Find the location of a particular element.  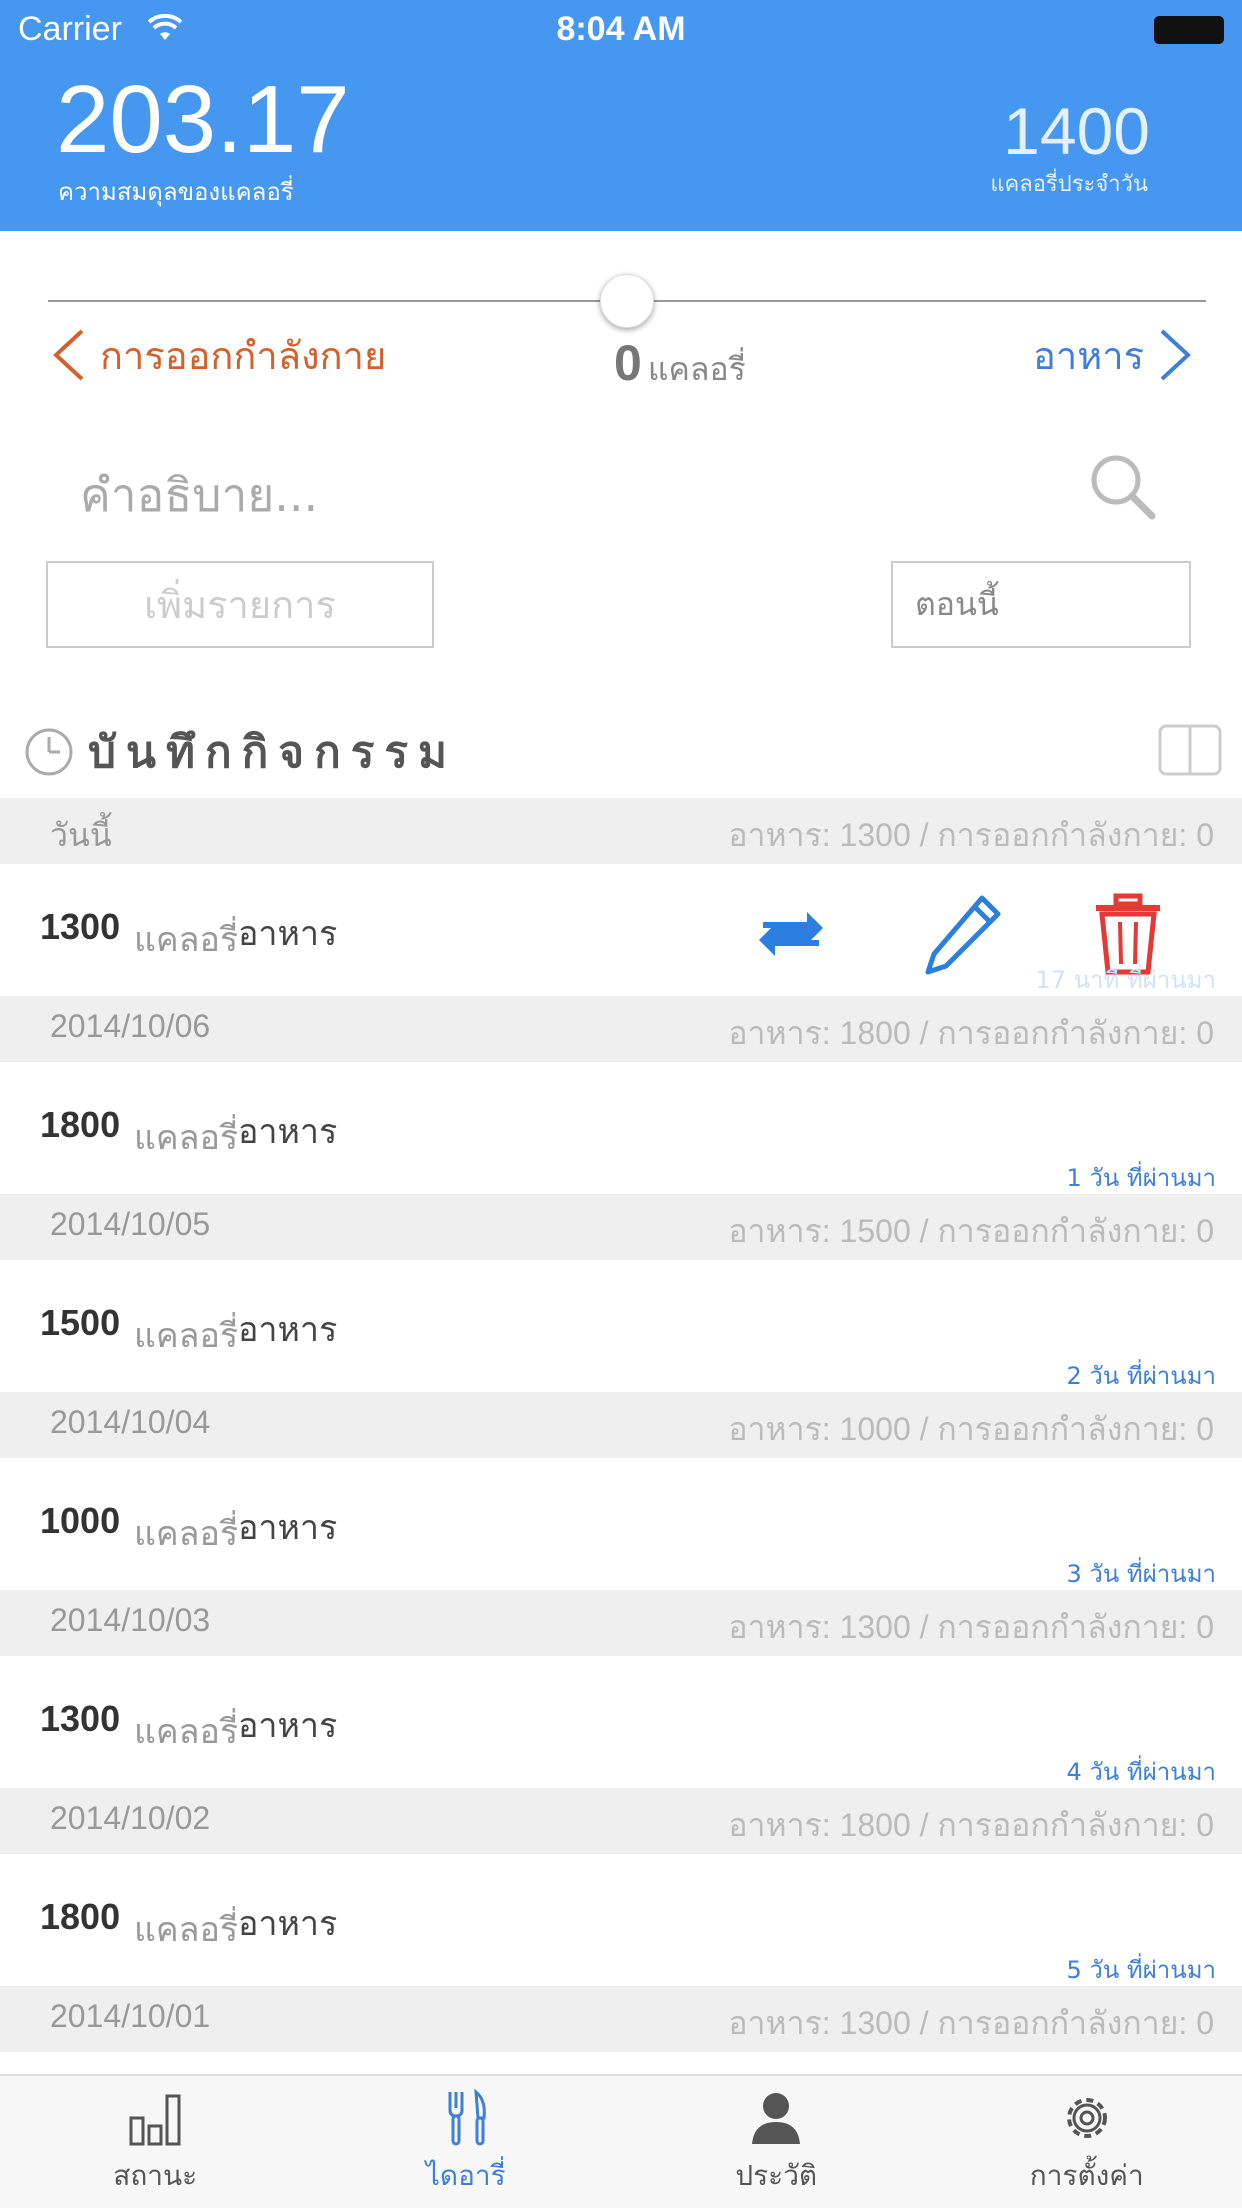

log-entry: 1800 แคลอรี่ อาหาร 5 วัน ที่ผ่านมา is located at coordinates (621, 1920).